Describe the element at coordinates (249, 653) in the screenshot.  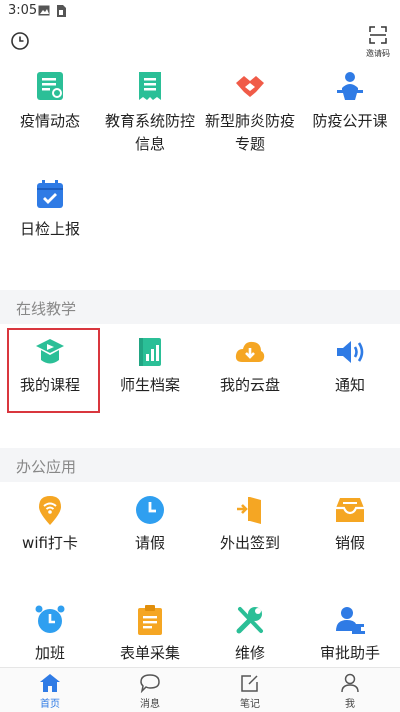
I see `tile-label: 维修` at that location.